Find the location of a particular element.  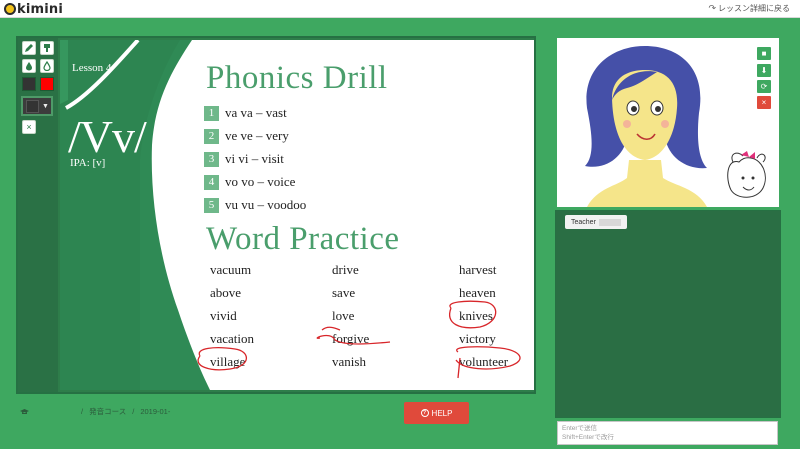

drill-title: Phonics Drill is located at coordinates (297, 78).